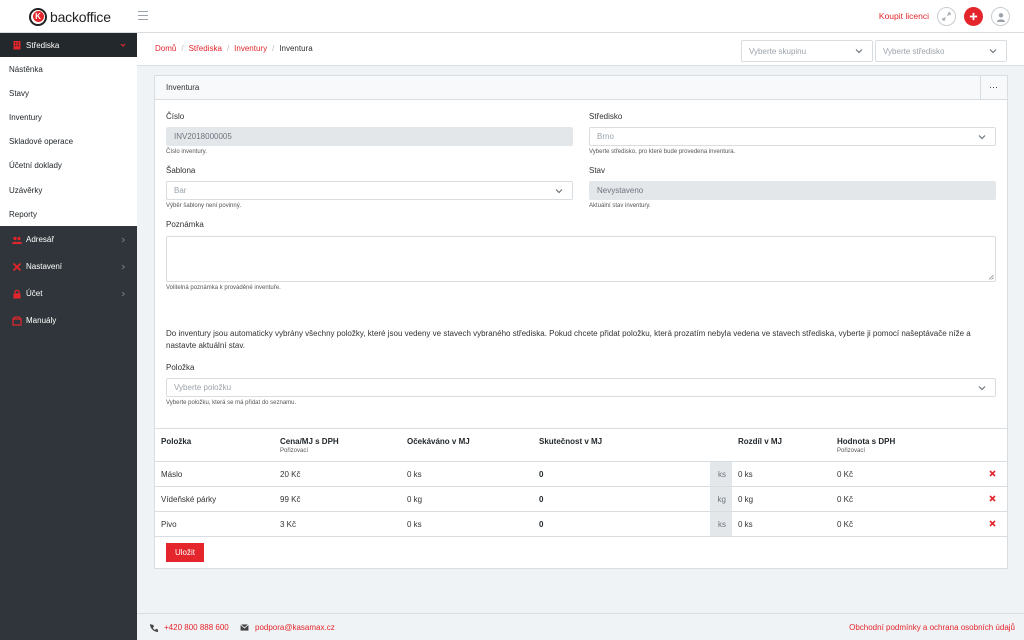  What do you see at coordinates (914, 51) in the screenshot?
I see `center-select-placeholder: Vyberte středisko` at bounding box center [914, 51].